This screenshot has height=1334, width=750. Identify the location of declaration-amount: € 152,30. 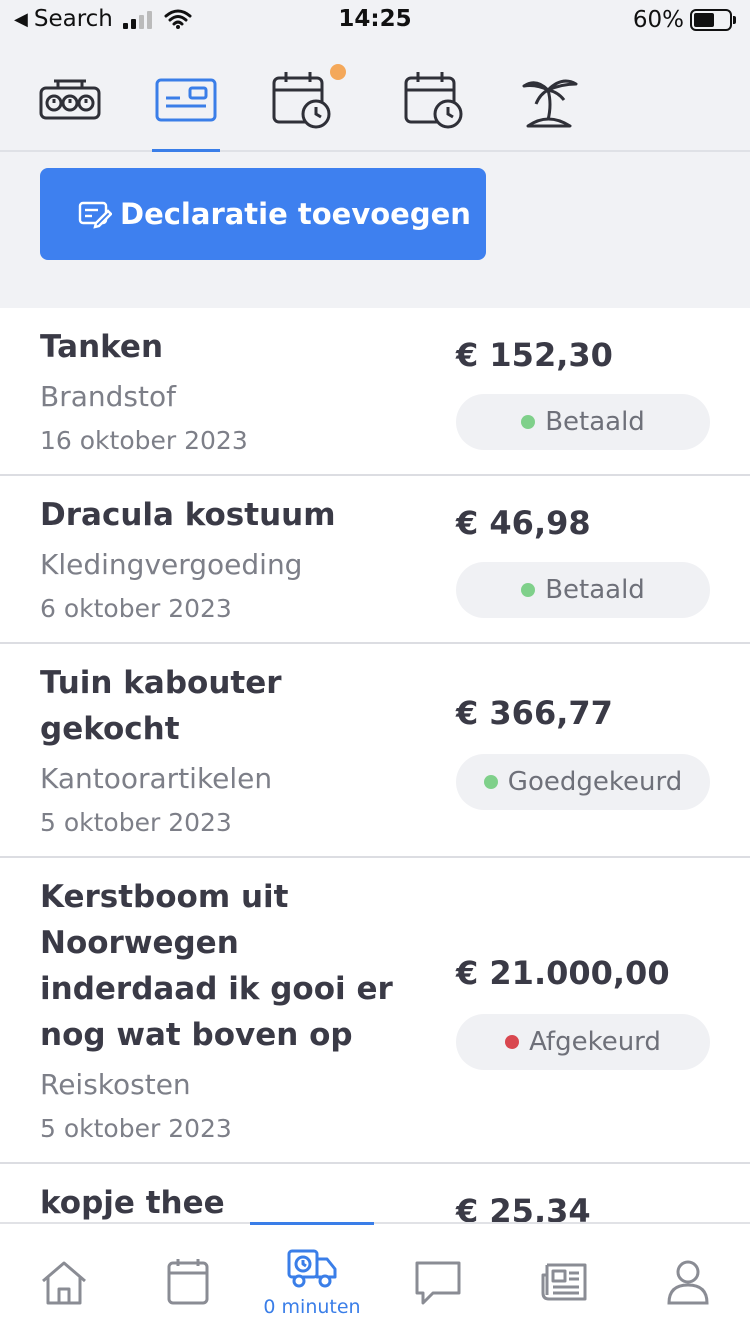
(534, 355).